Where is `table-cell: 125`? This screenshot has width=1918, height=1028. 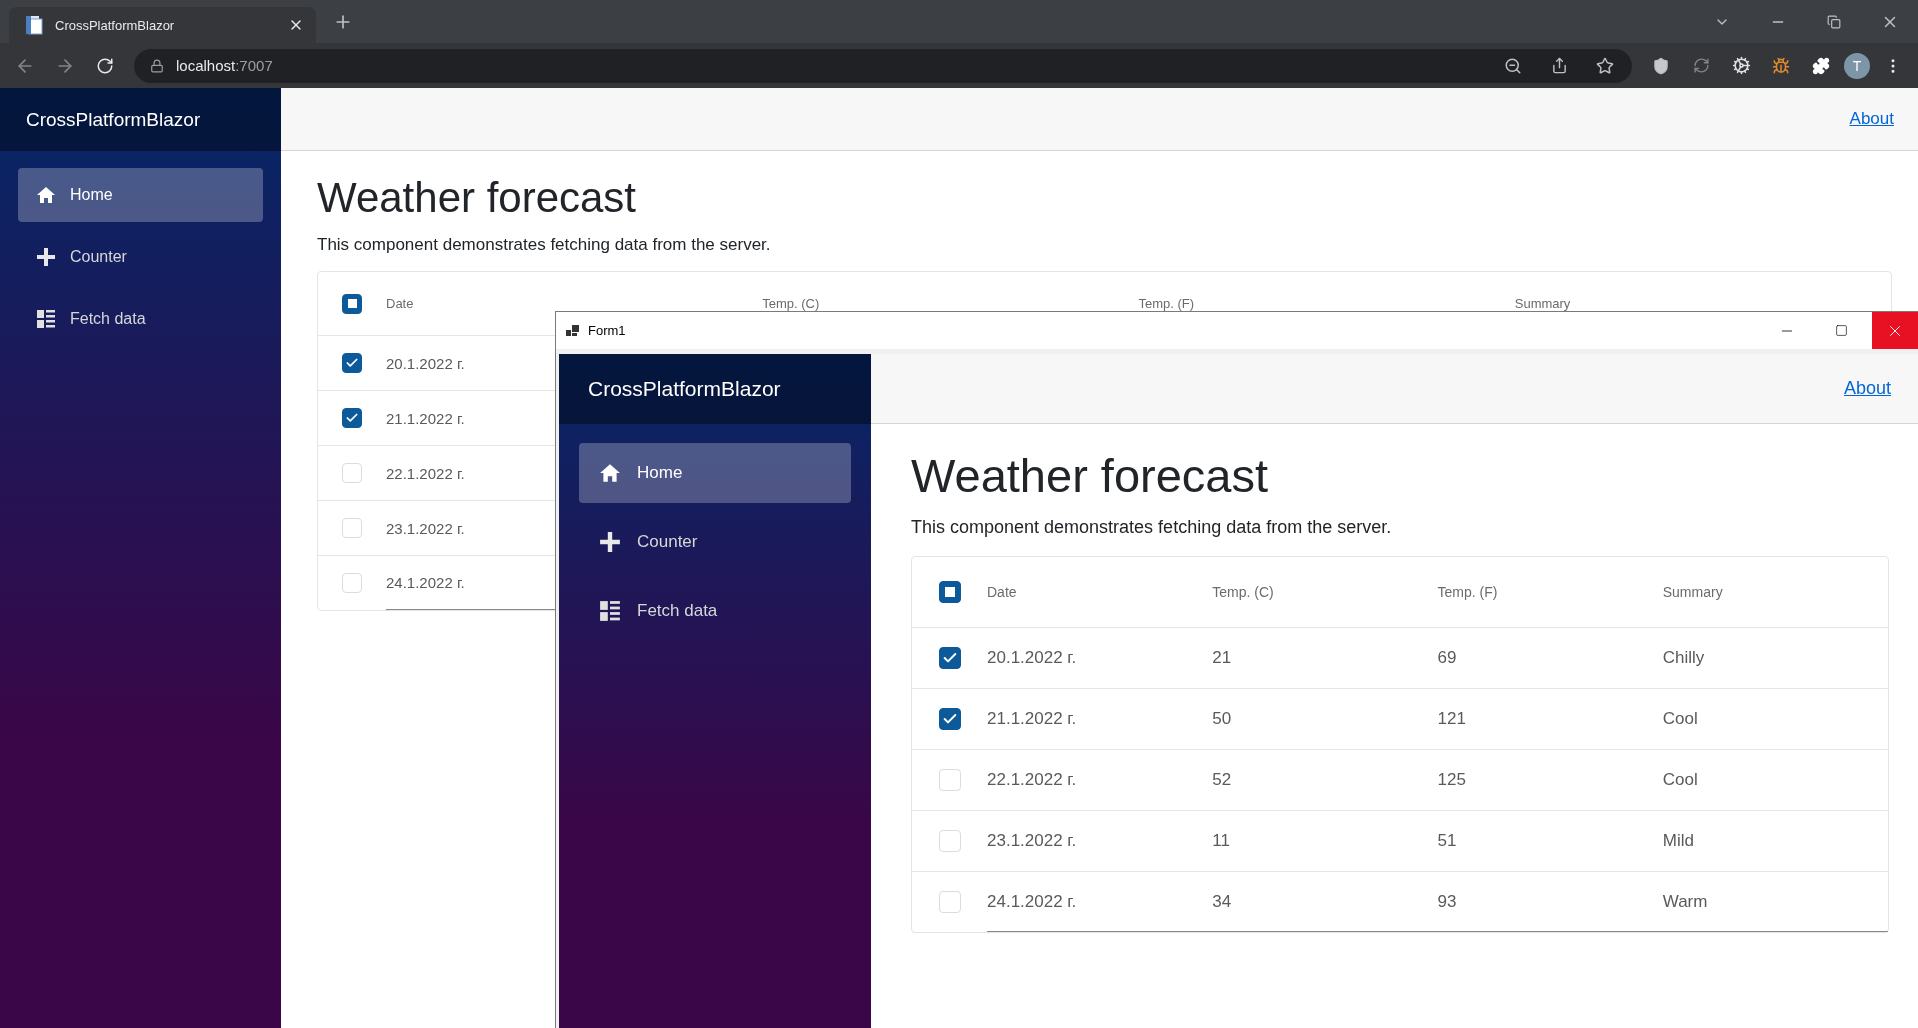 table-cell: 125 is located at coordinates (1451, 780).